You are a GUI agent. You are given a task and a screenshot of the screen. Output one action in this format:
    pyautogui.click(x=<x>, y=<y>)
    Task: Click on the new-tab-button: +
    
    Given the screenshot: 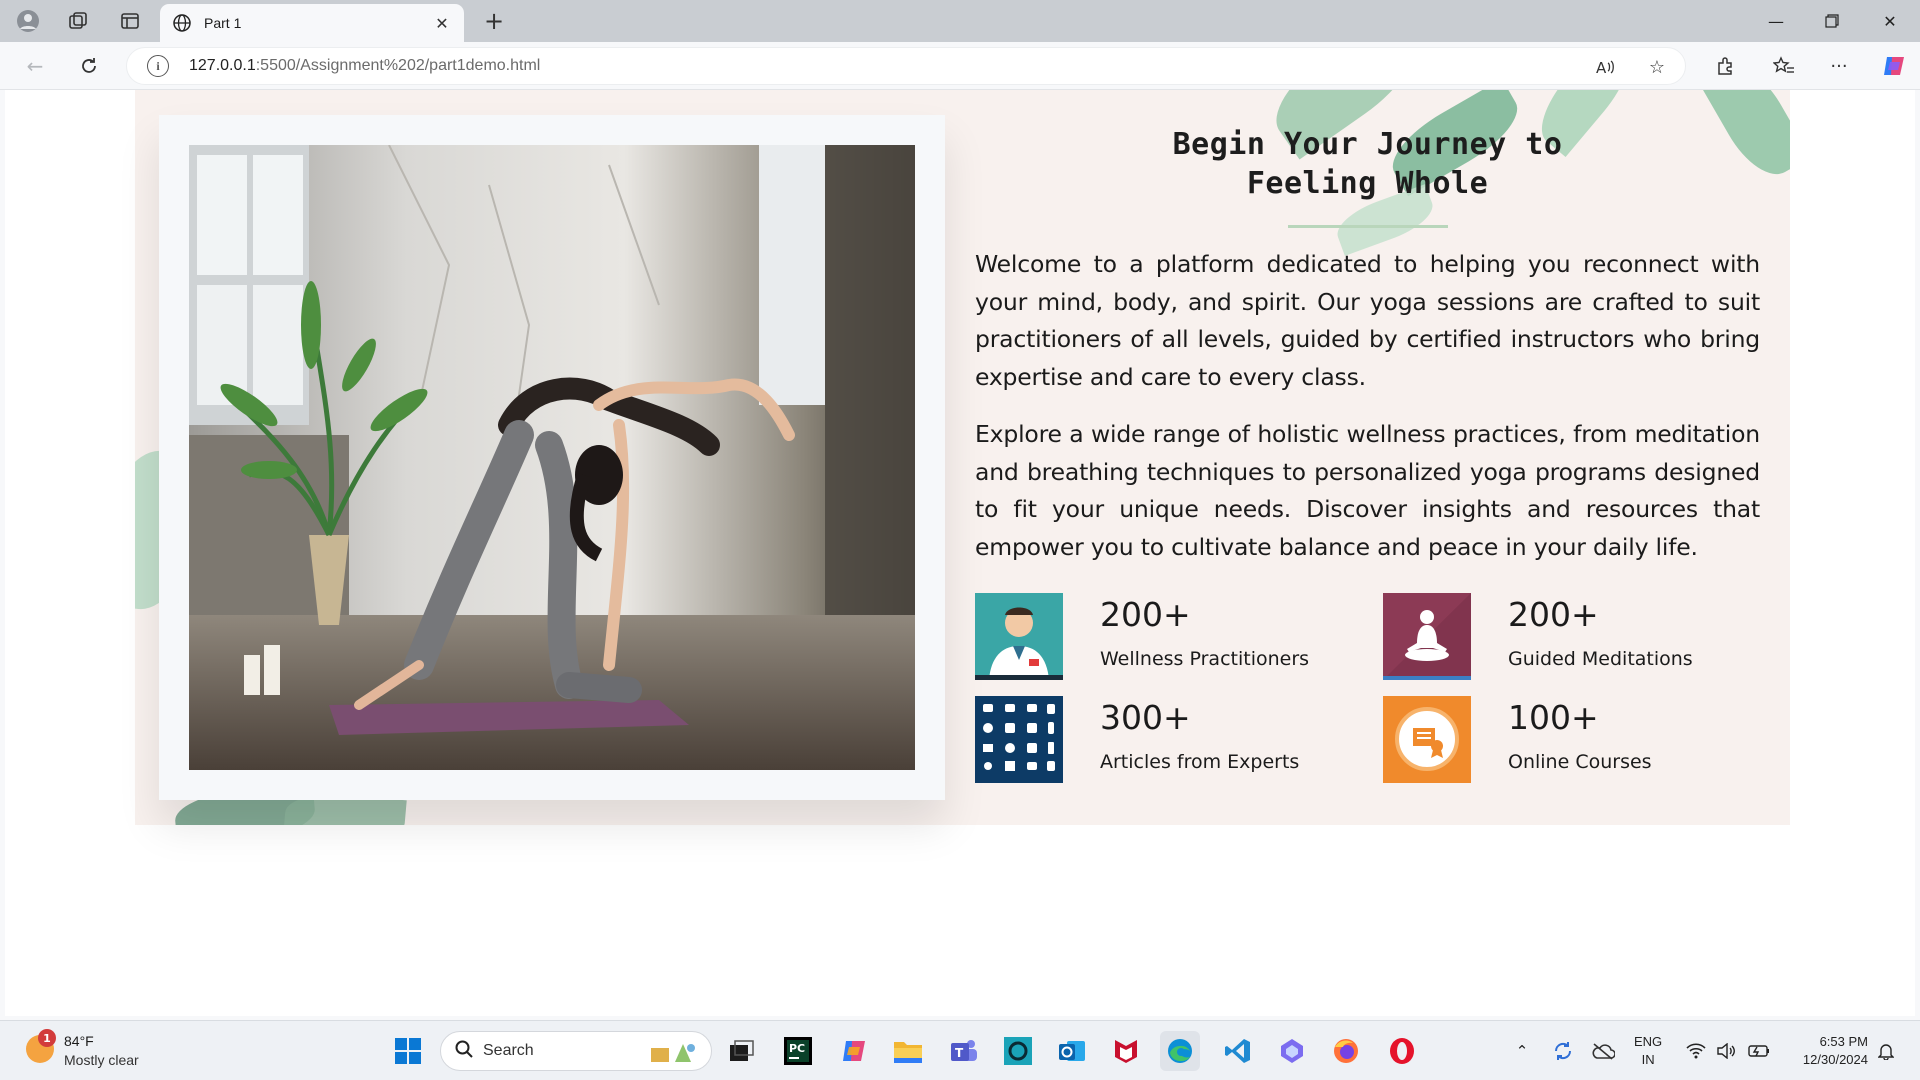 What is the action you would take?
    pyautogui.click(x=494, y=21)
    